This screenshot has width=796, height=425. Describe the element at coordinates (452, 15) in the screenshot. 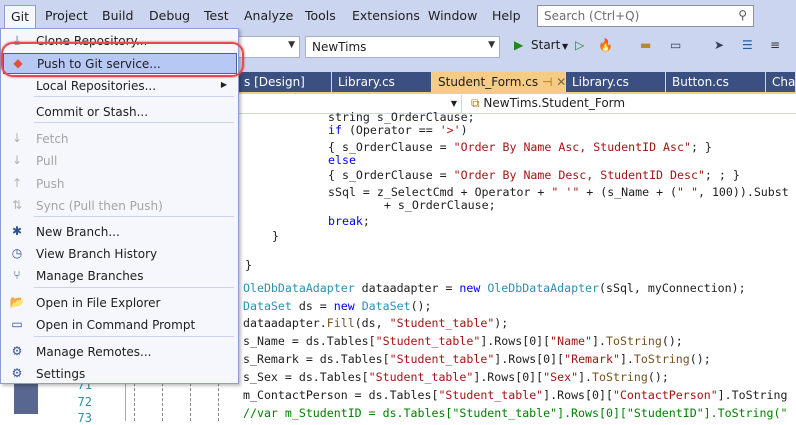

I see `menu-window: Window` at that location.